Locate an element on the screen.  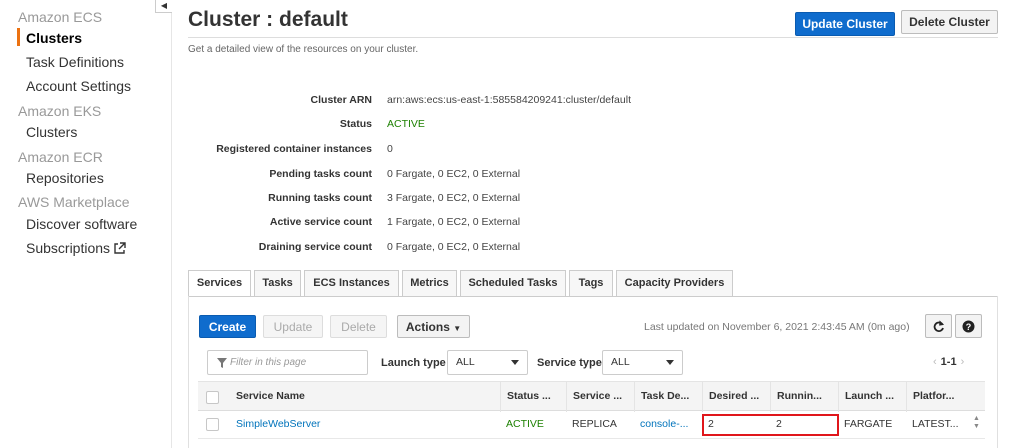
refresh-icon is located at coordinates (939, 325).